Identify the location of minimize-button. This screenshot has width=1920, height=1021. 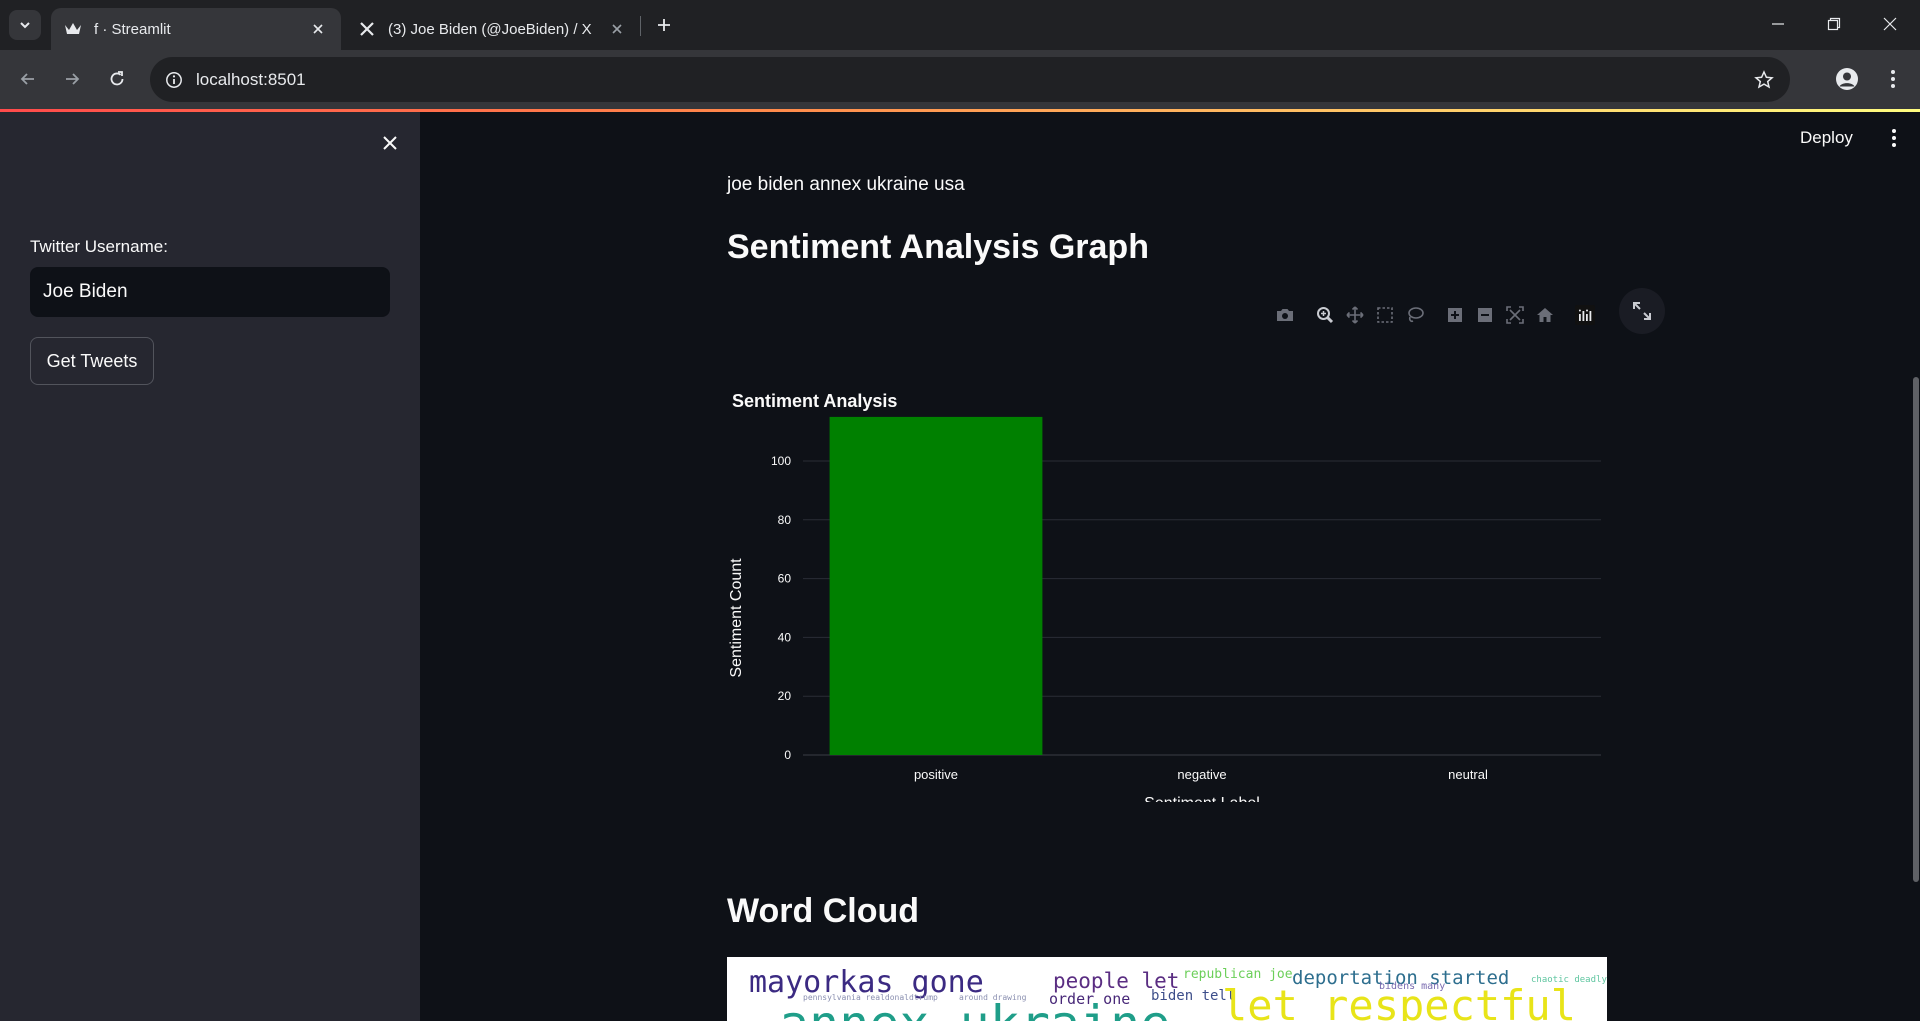
(1778, 24).